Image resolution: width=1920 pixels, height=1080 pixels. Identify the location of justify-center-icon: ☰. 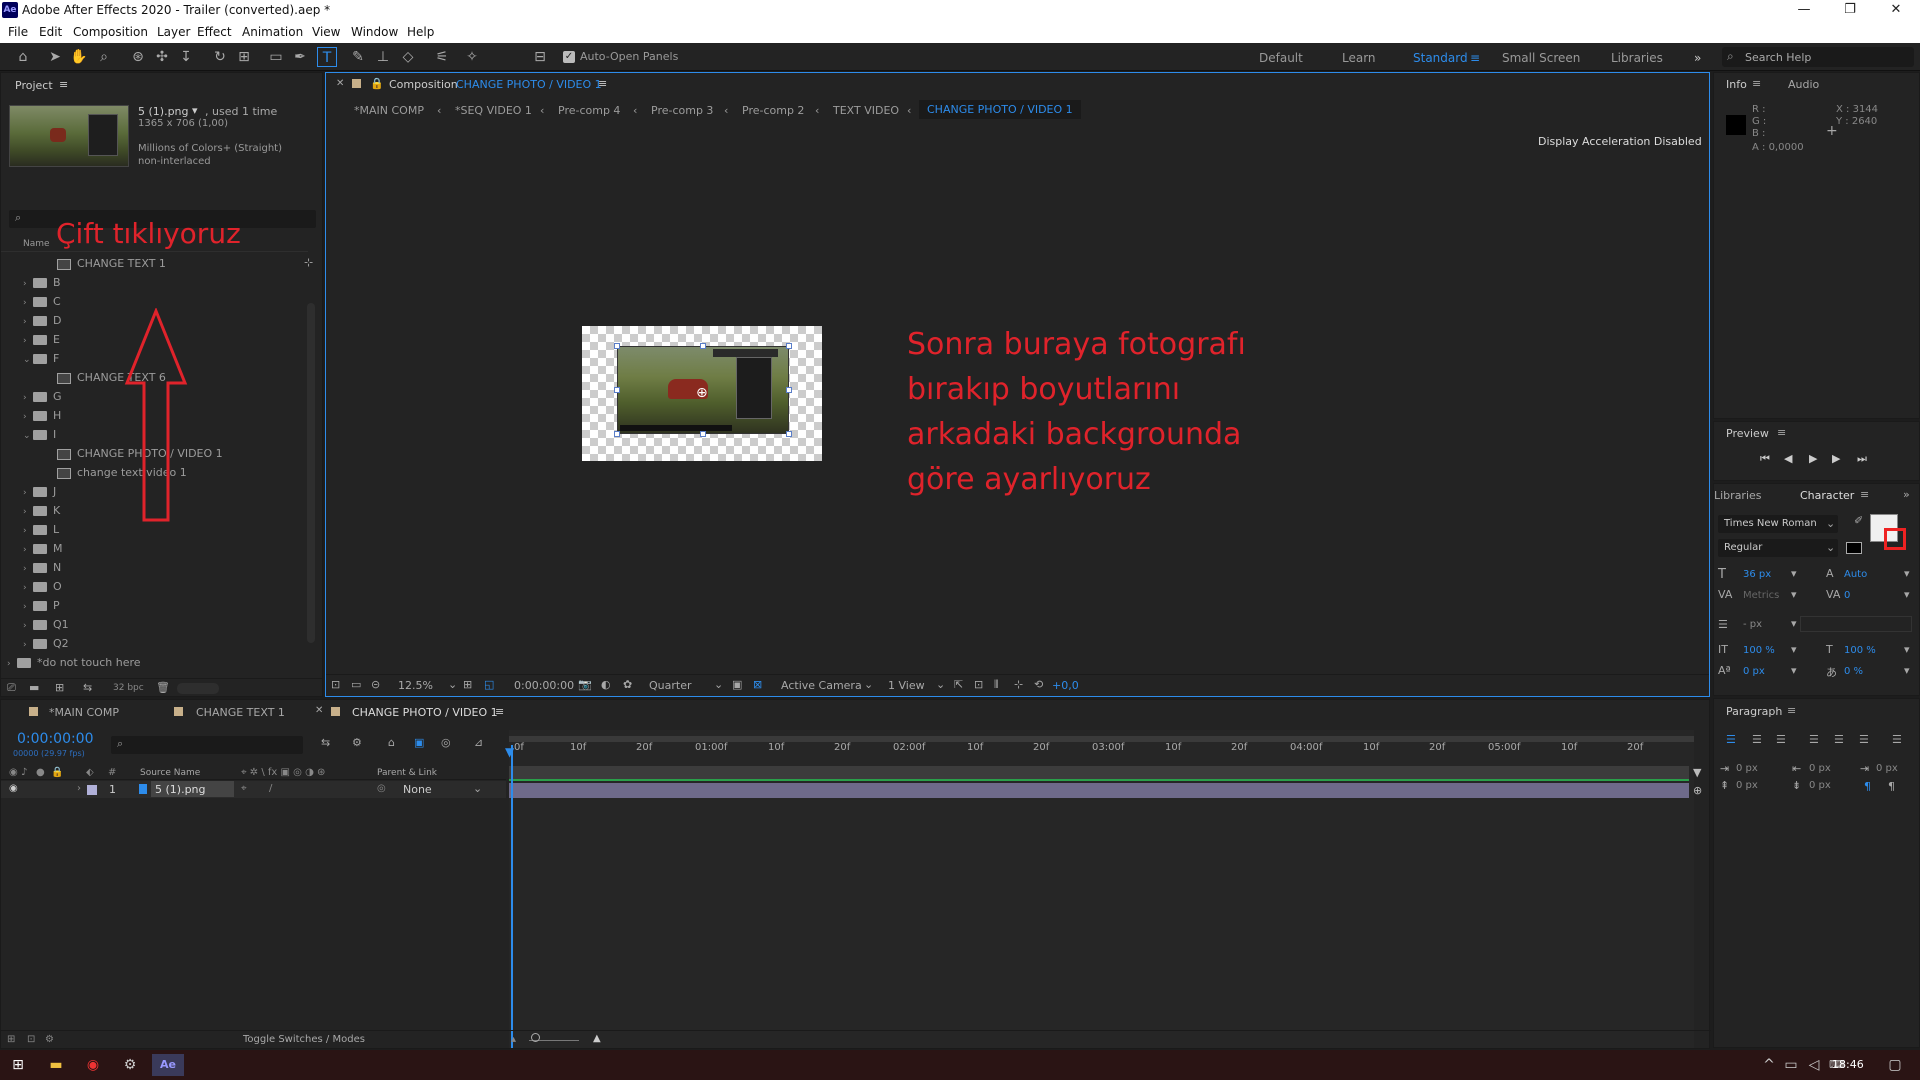
(1839, 739).